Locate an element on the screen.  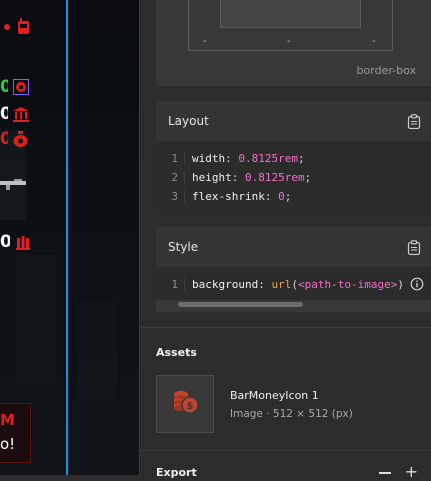
asset-name: BarMoneyIcon 1 is located at coordinates (274, 395).